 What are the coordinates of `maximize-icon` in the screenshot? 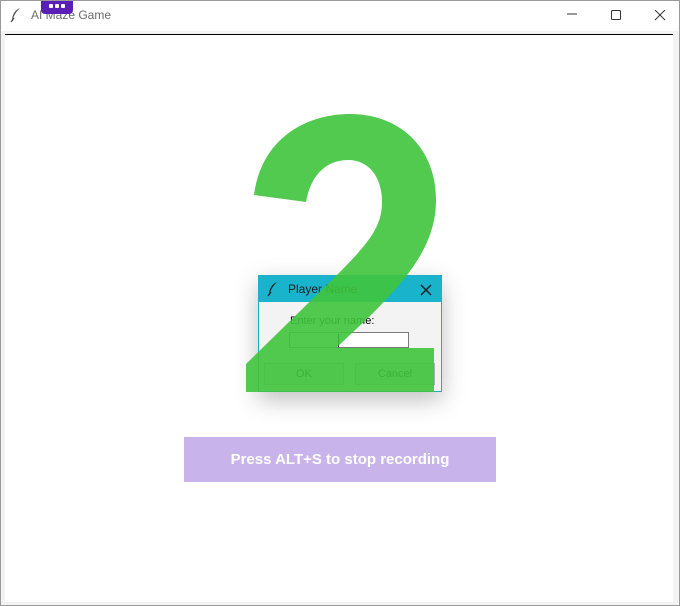 It's located at (616, 15).